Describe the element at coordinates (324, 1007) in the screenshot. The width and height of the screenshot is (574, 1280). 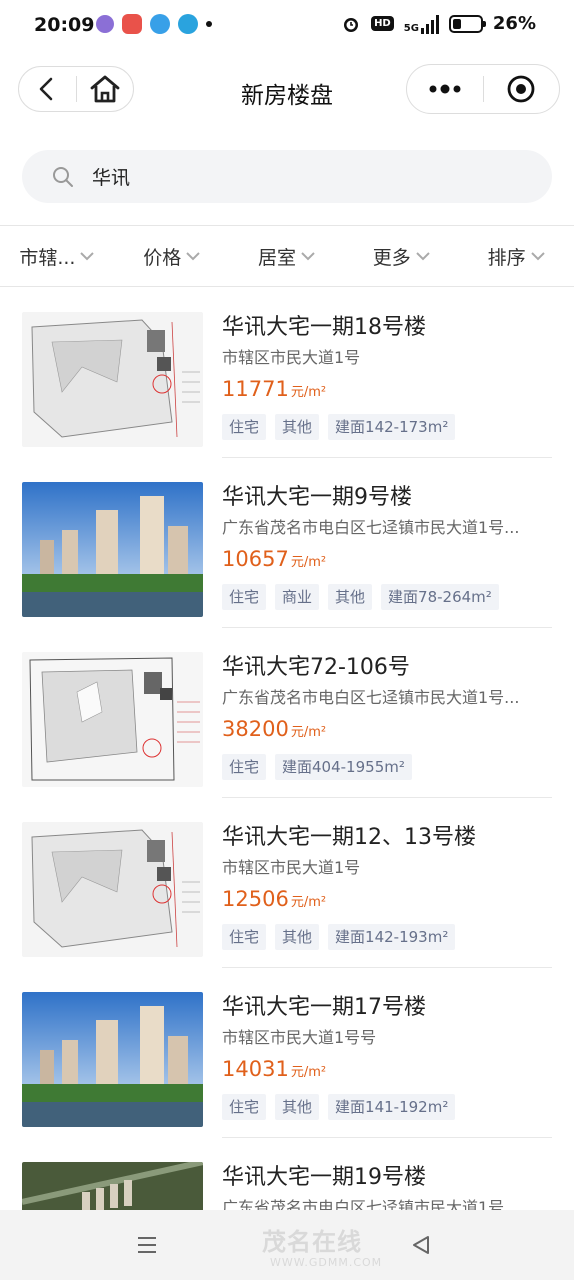
I see `listing-name: 华讯大宅一期17号楼` at that location.